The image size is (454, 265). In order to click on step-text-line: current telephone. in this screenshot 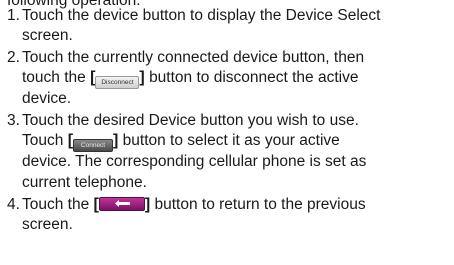, I will do `click(84, 182)`.